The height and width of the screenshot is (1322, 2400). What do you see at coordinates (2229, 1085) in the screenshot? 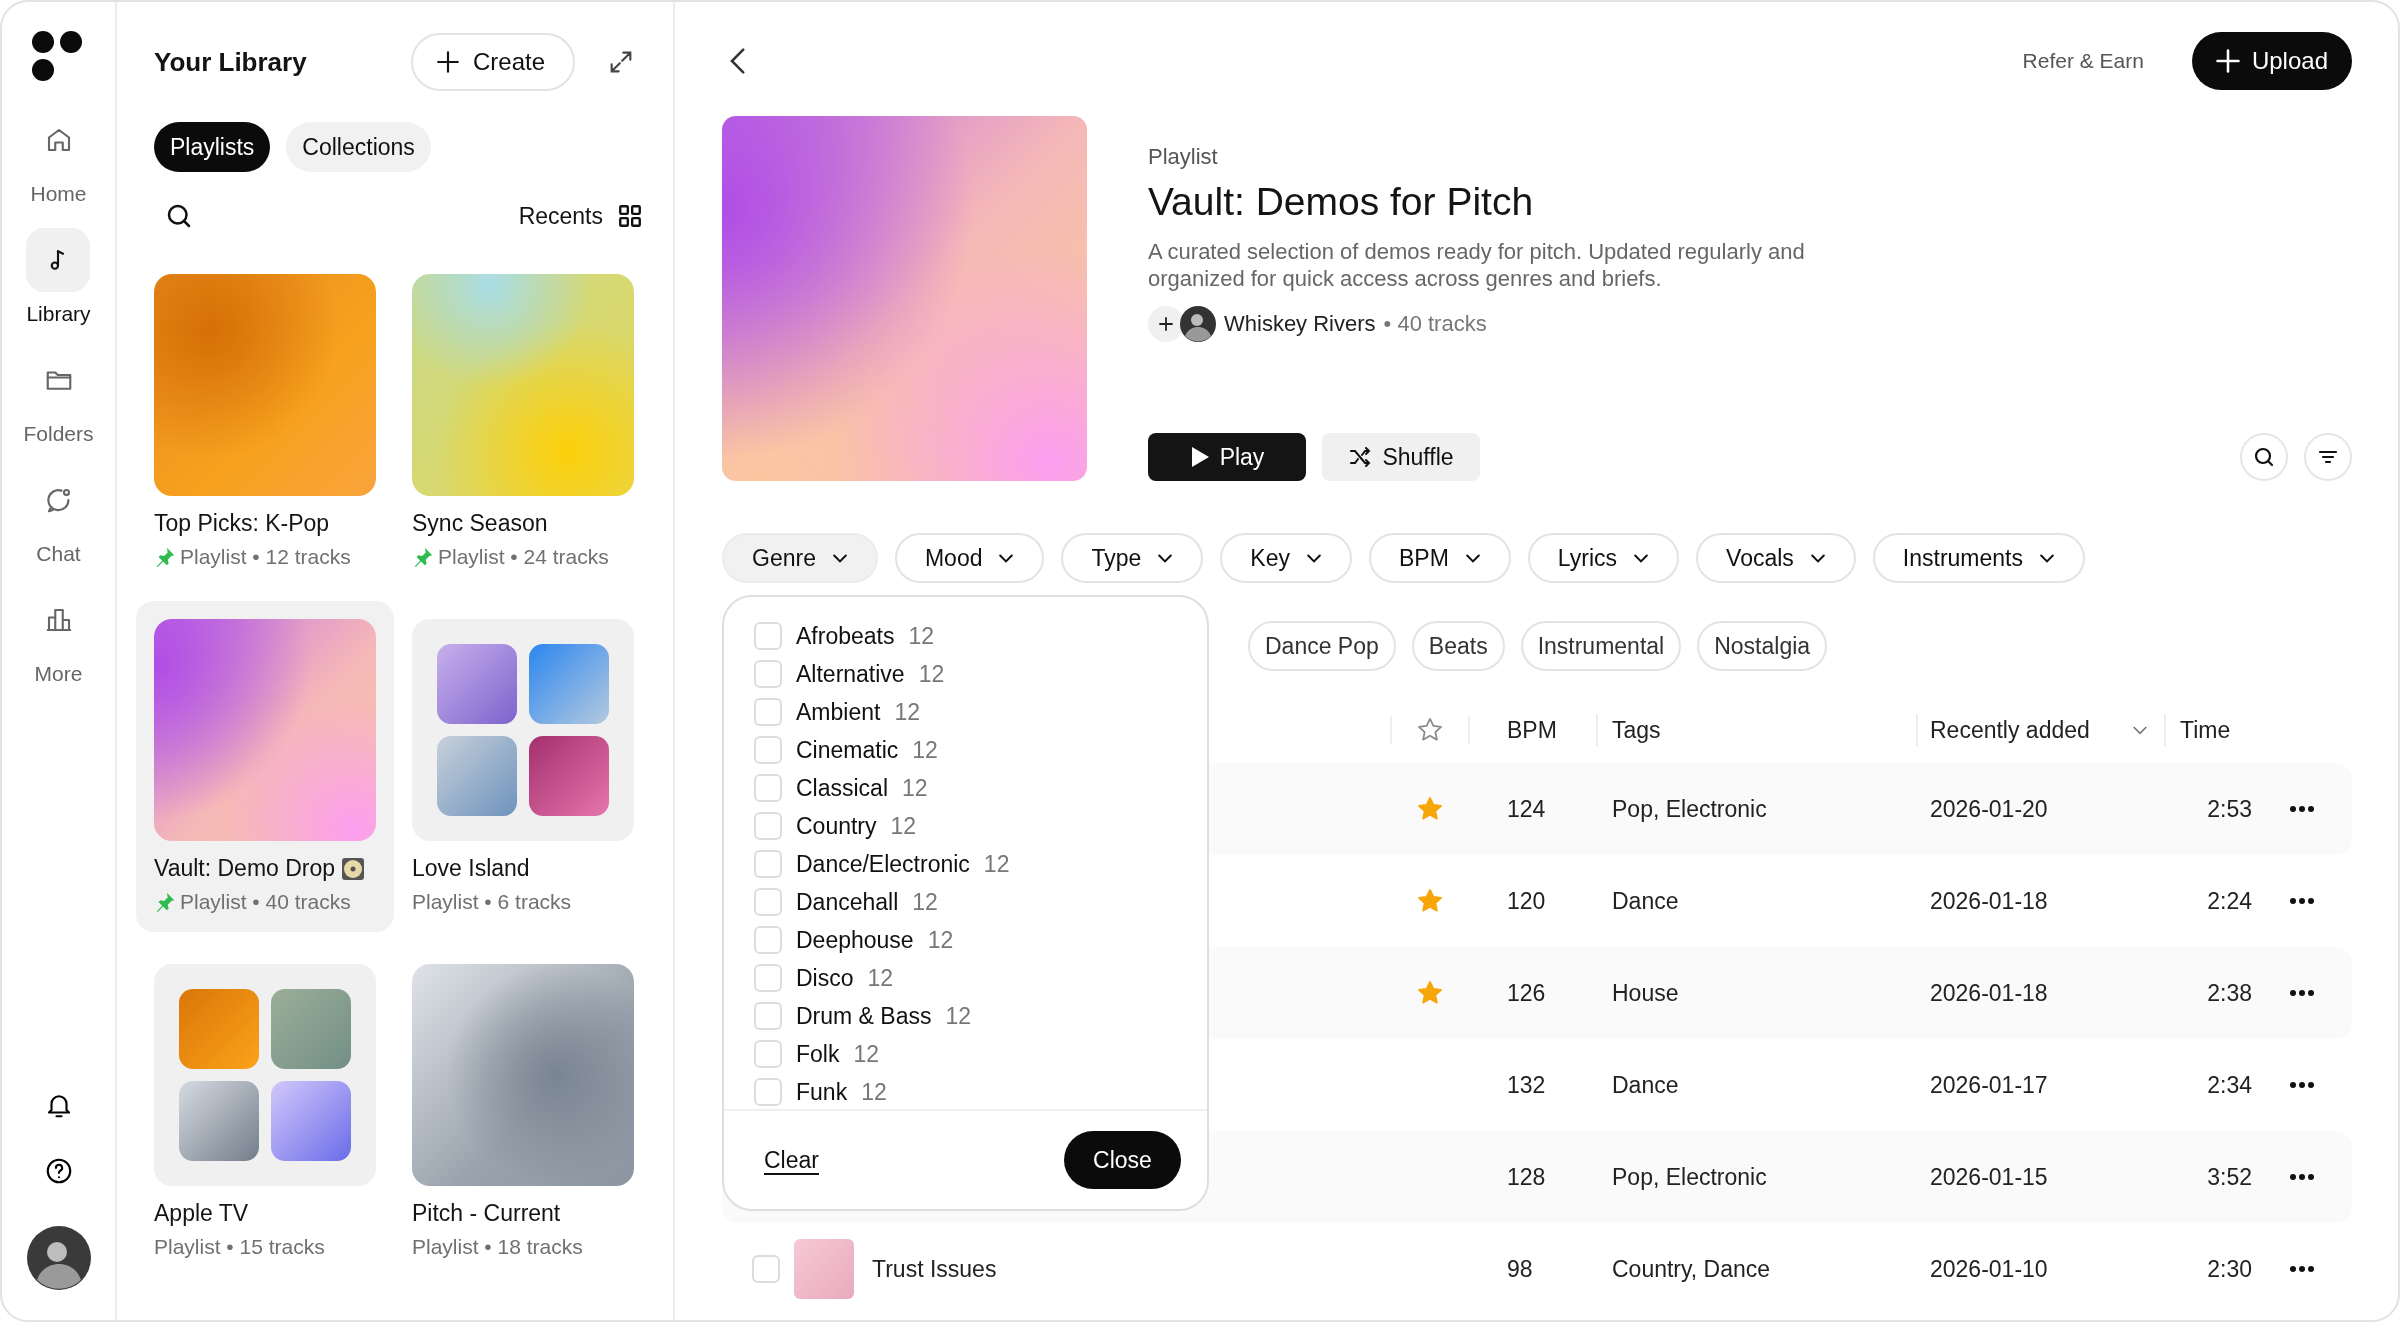
I see `time-cell-text: 2:34` at bounding box center [2229, 1085].